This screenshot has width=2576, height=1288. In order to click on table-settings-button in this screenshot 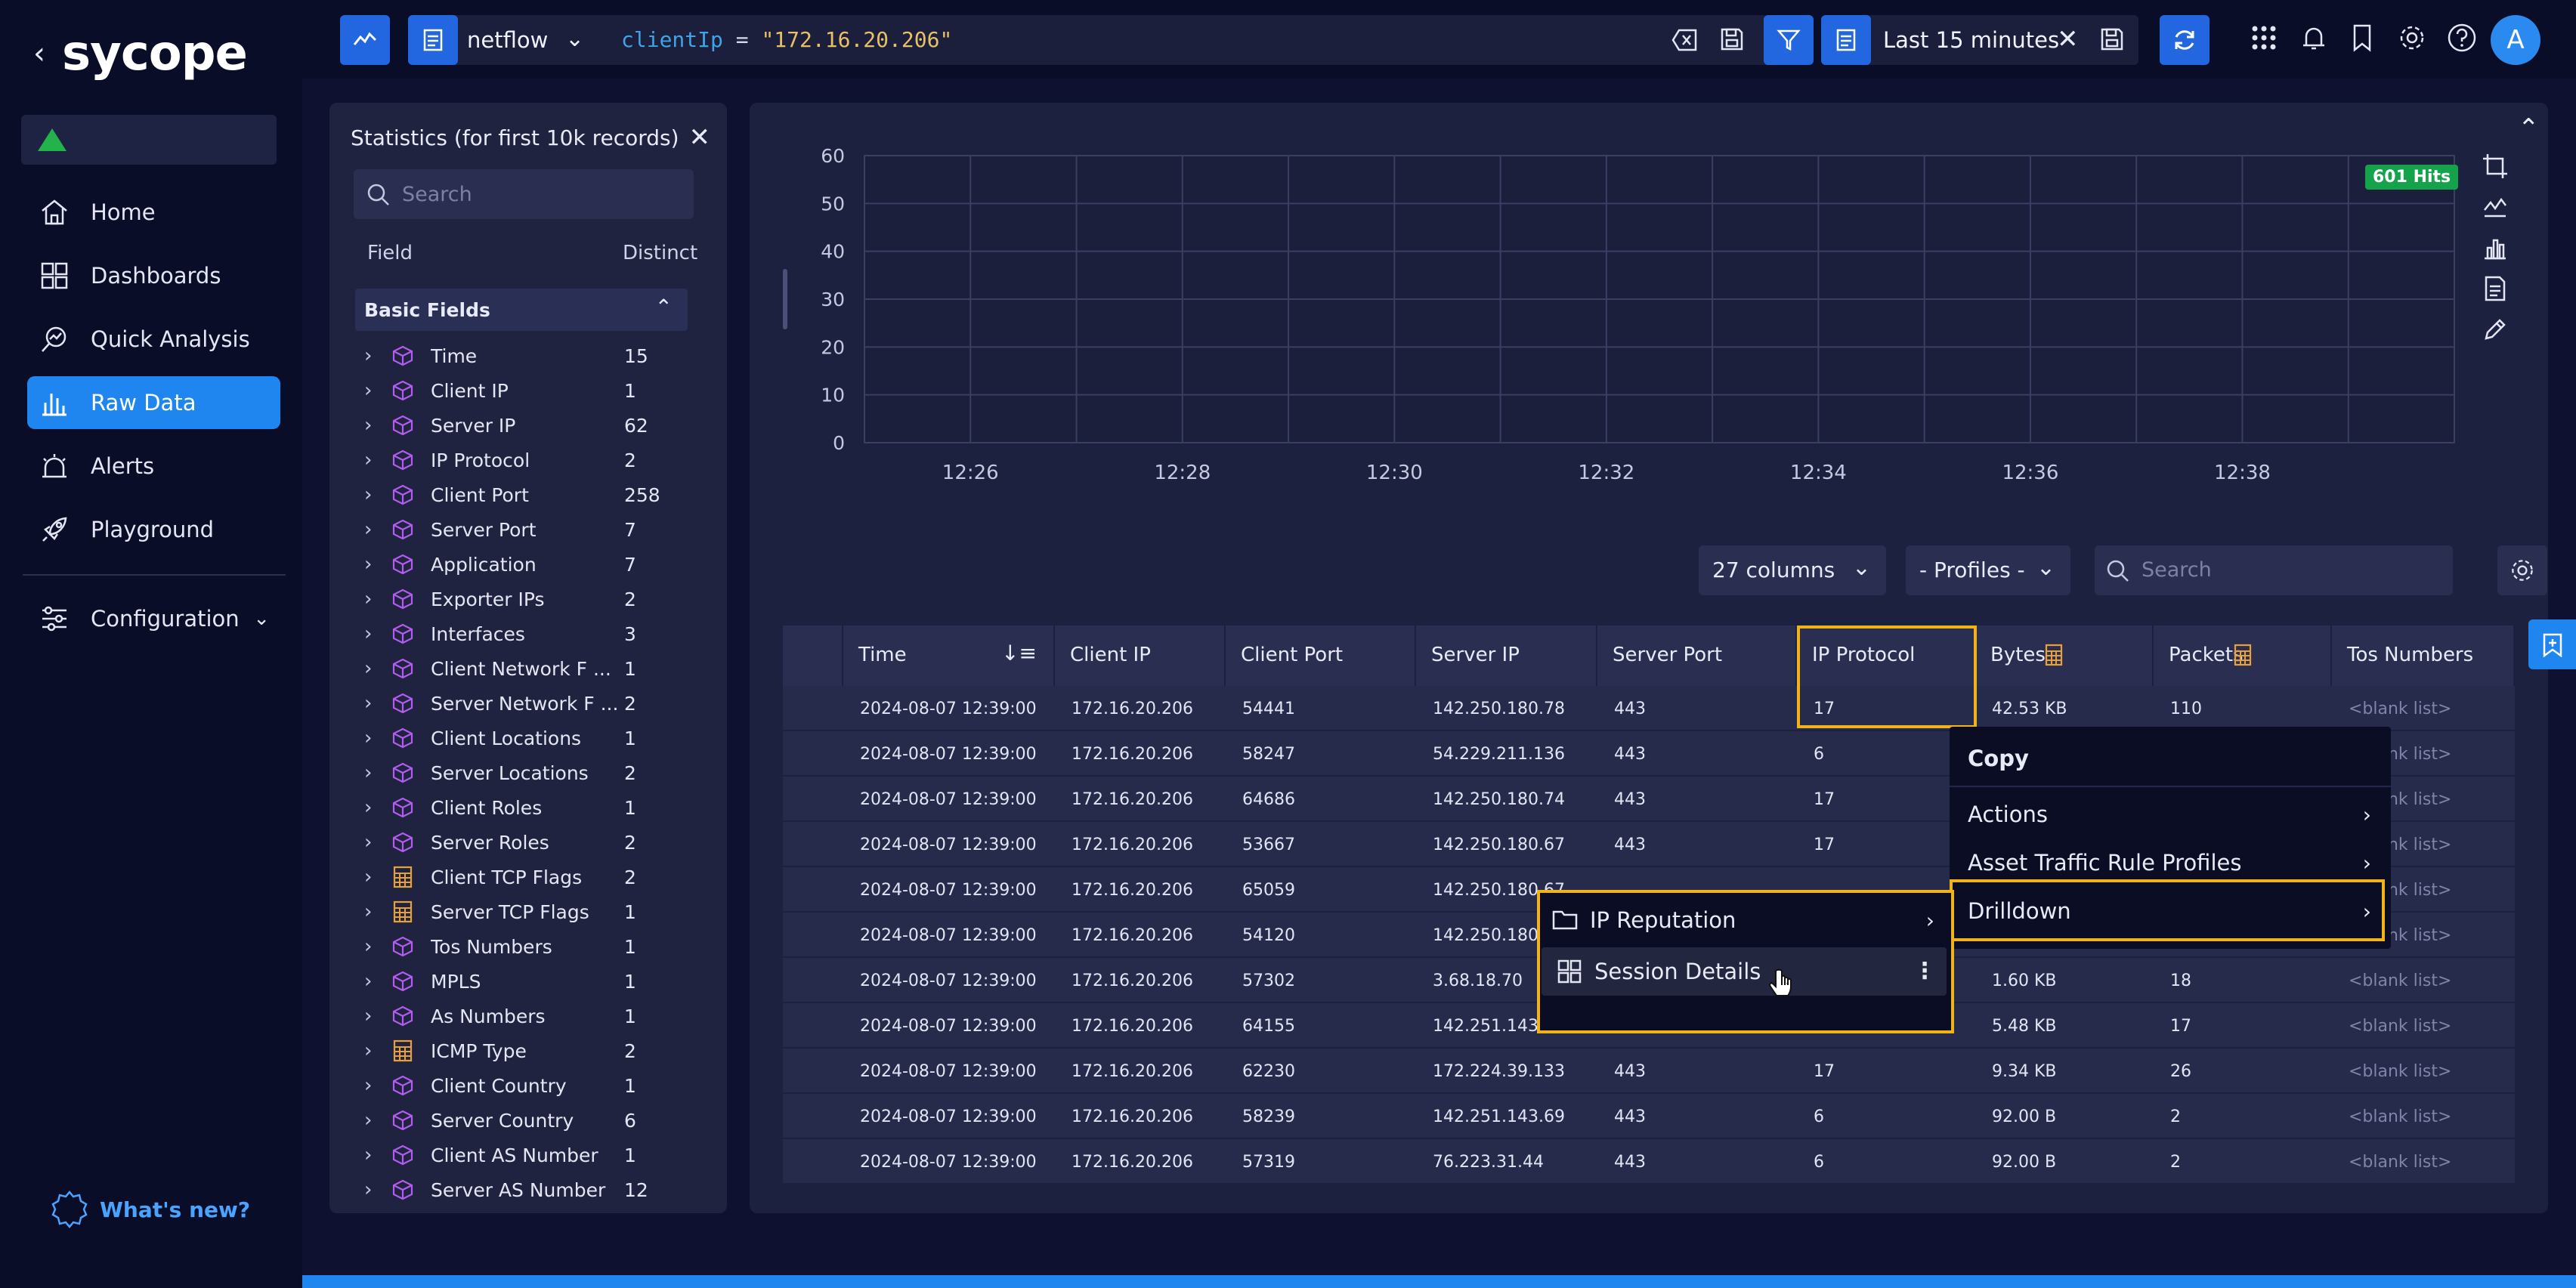, I will do `click(2522, 570)`.